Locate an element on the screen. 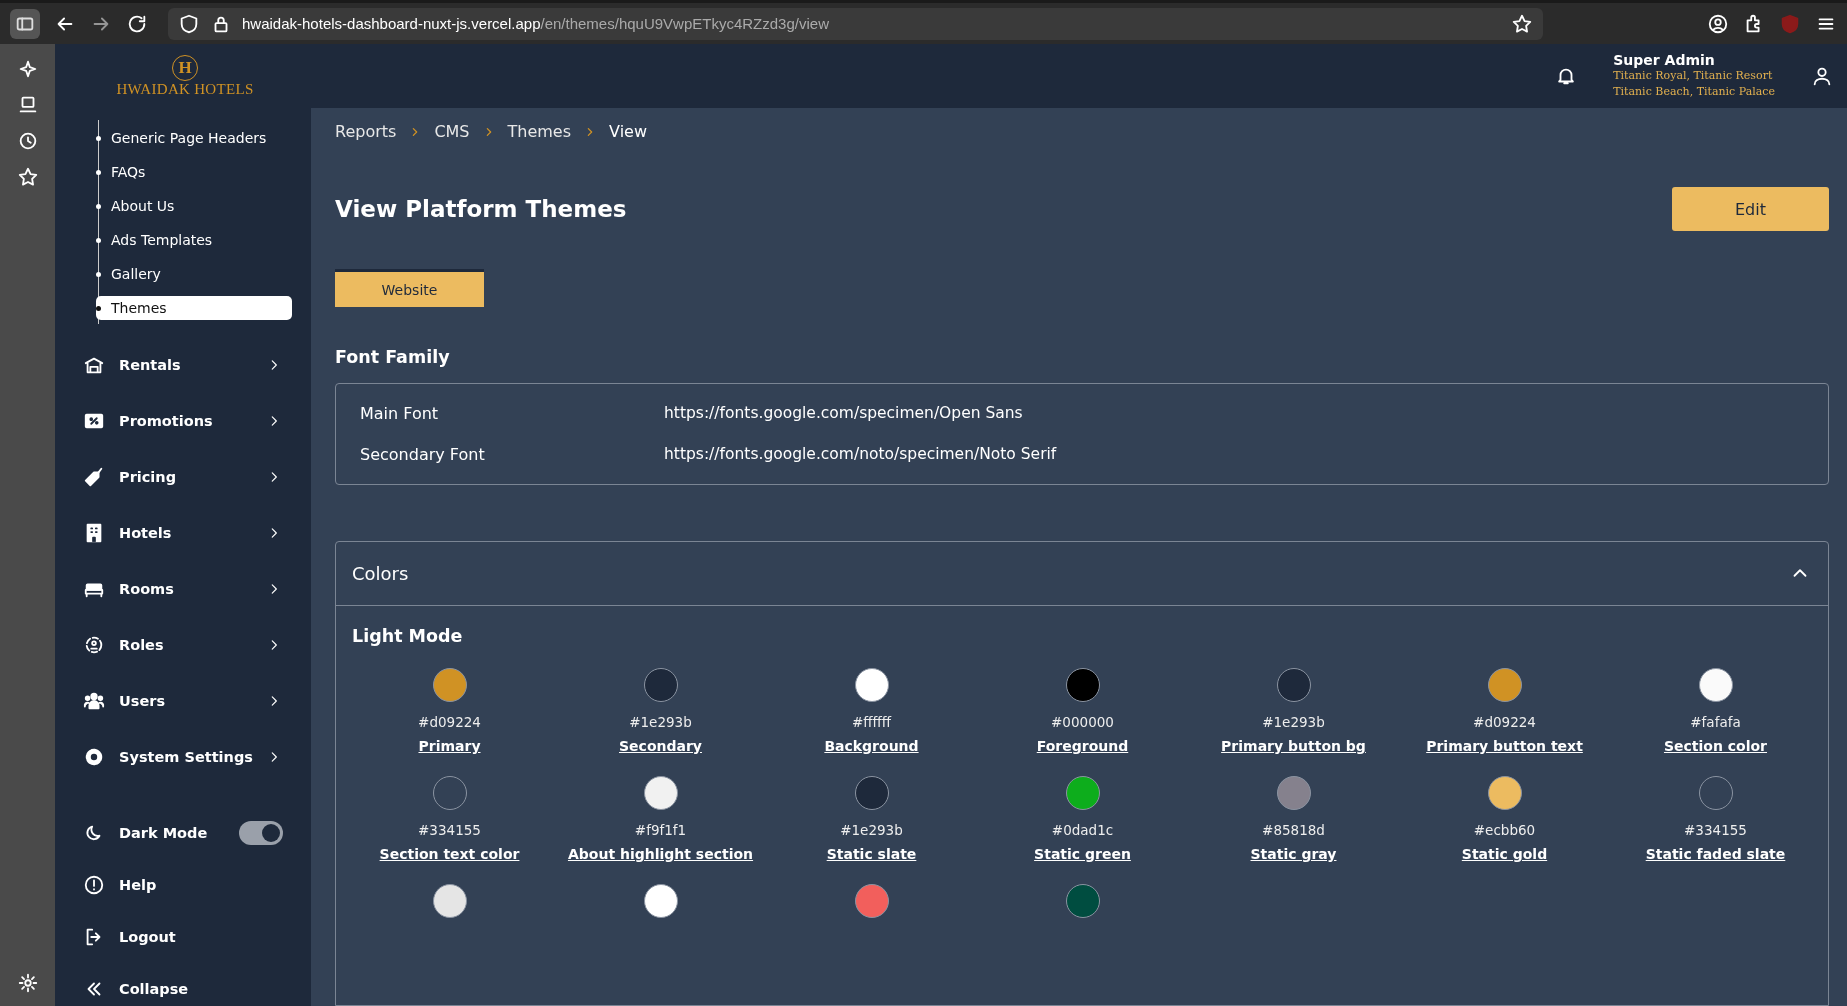  hex-code: #ecbb60 is located at coordinates (1504, 830).